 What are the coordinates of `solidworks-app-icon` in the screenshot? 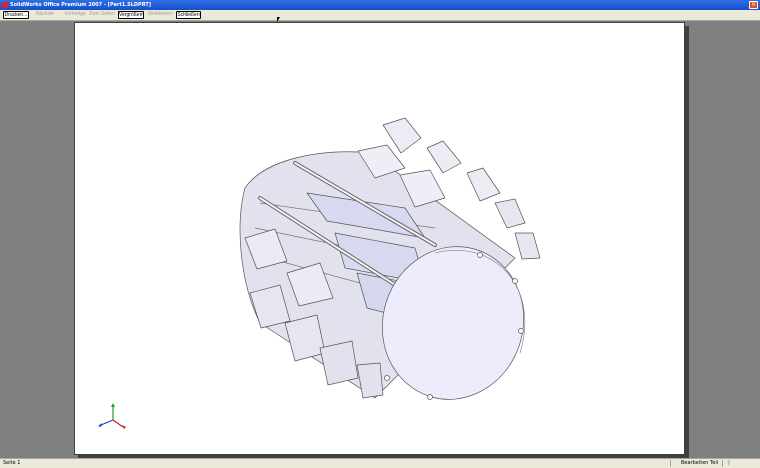 It's located at (5, 5).